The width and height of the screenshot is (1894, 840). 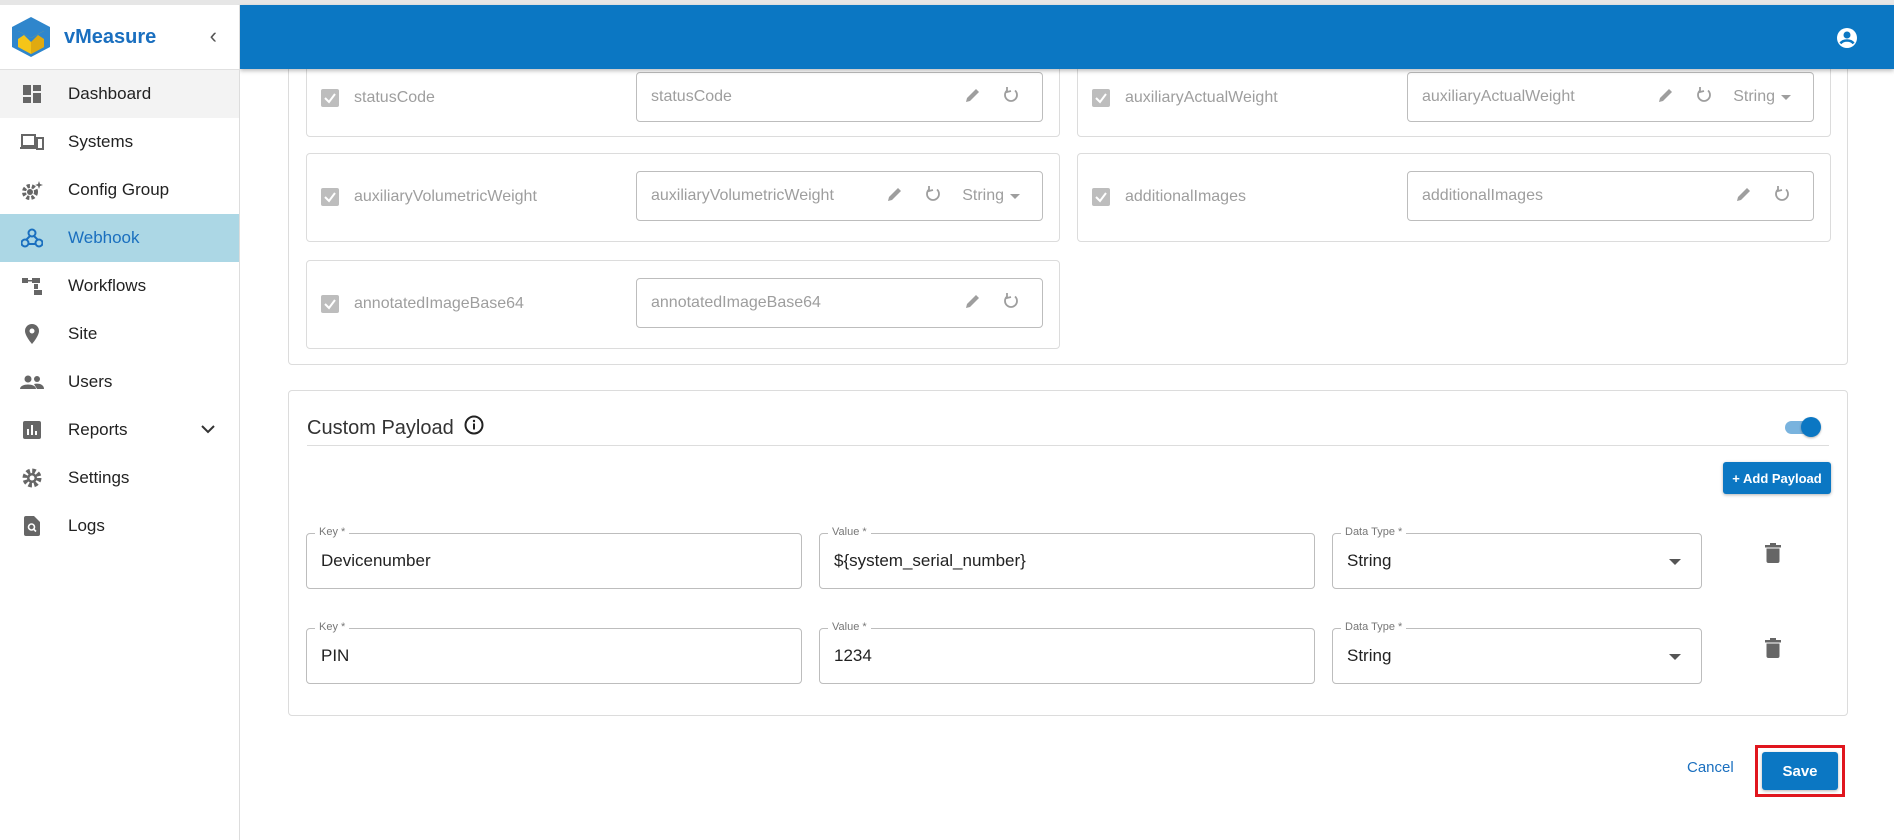 I want to click on key-value: PIN, so click(x=335, y=655).